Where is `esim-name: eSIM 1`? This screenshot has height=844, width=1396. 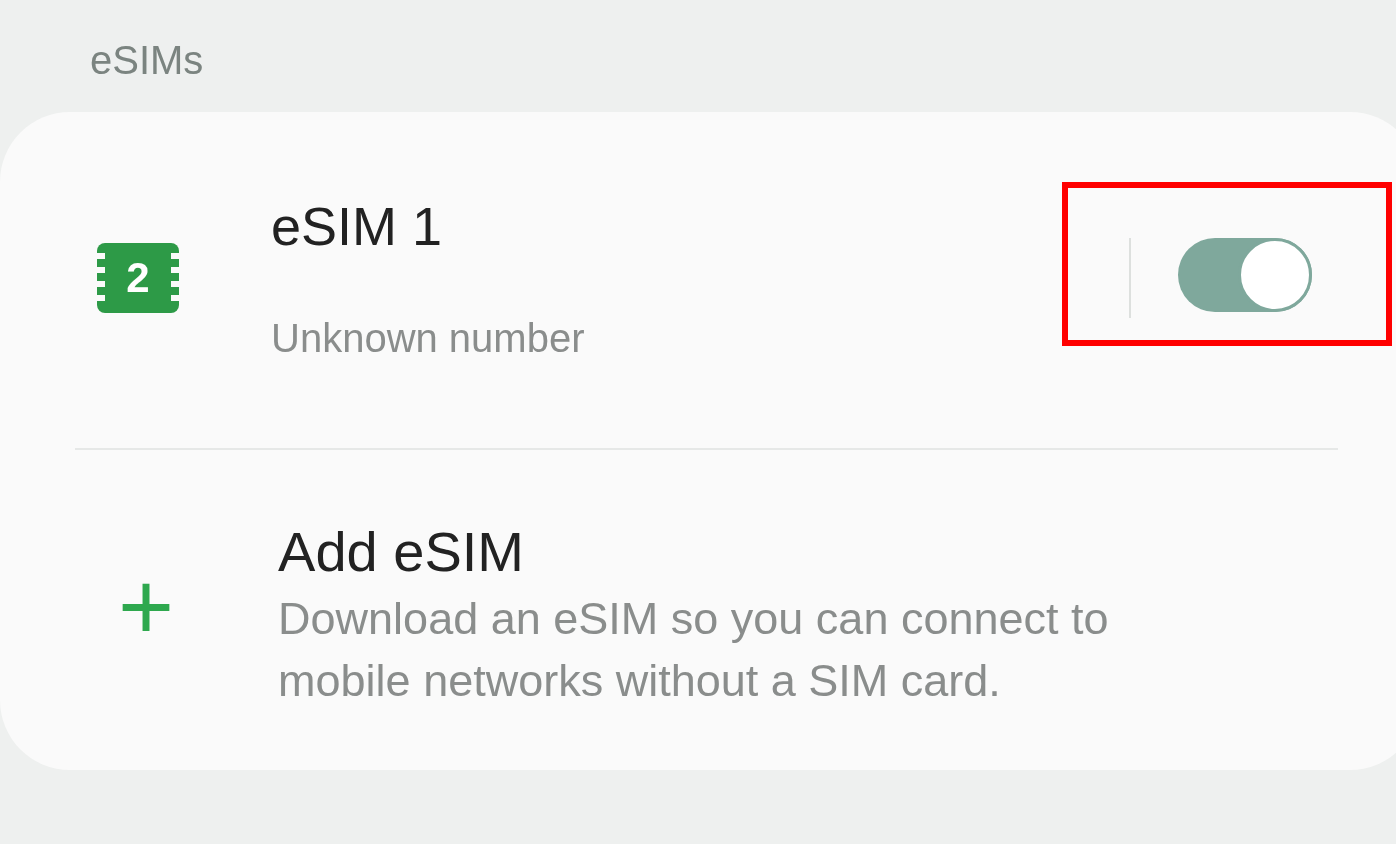
esim-name: eSIM 1 is located at coordinates (357, 226).